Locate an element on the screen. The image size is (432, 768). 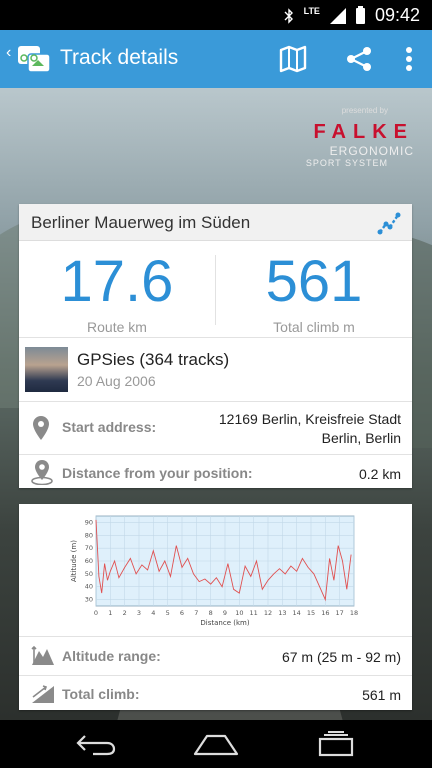
x-tick-label: 7 is located at coordinates (196, 613).